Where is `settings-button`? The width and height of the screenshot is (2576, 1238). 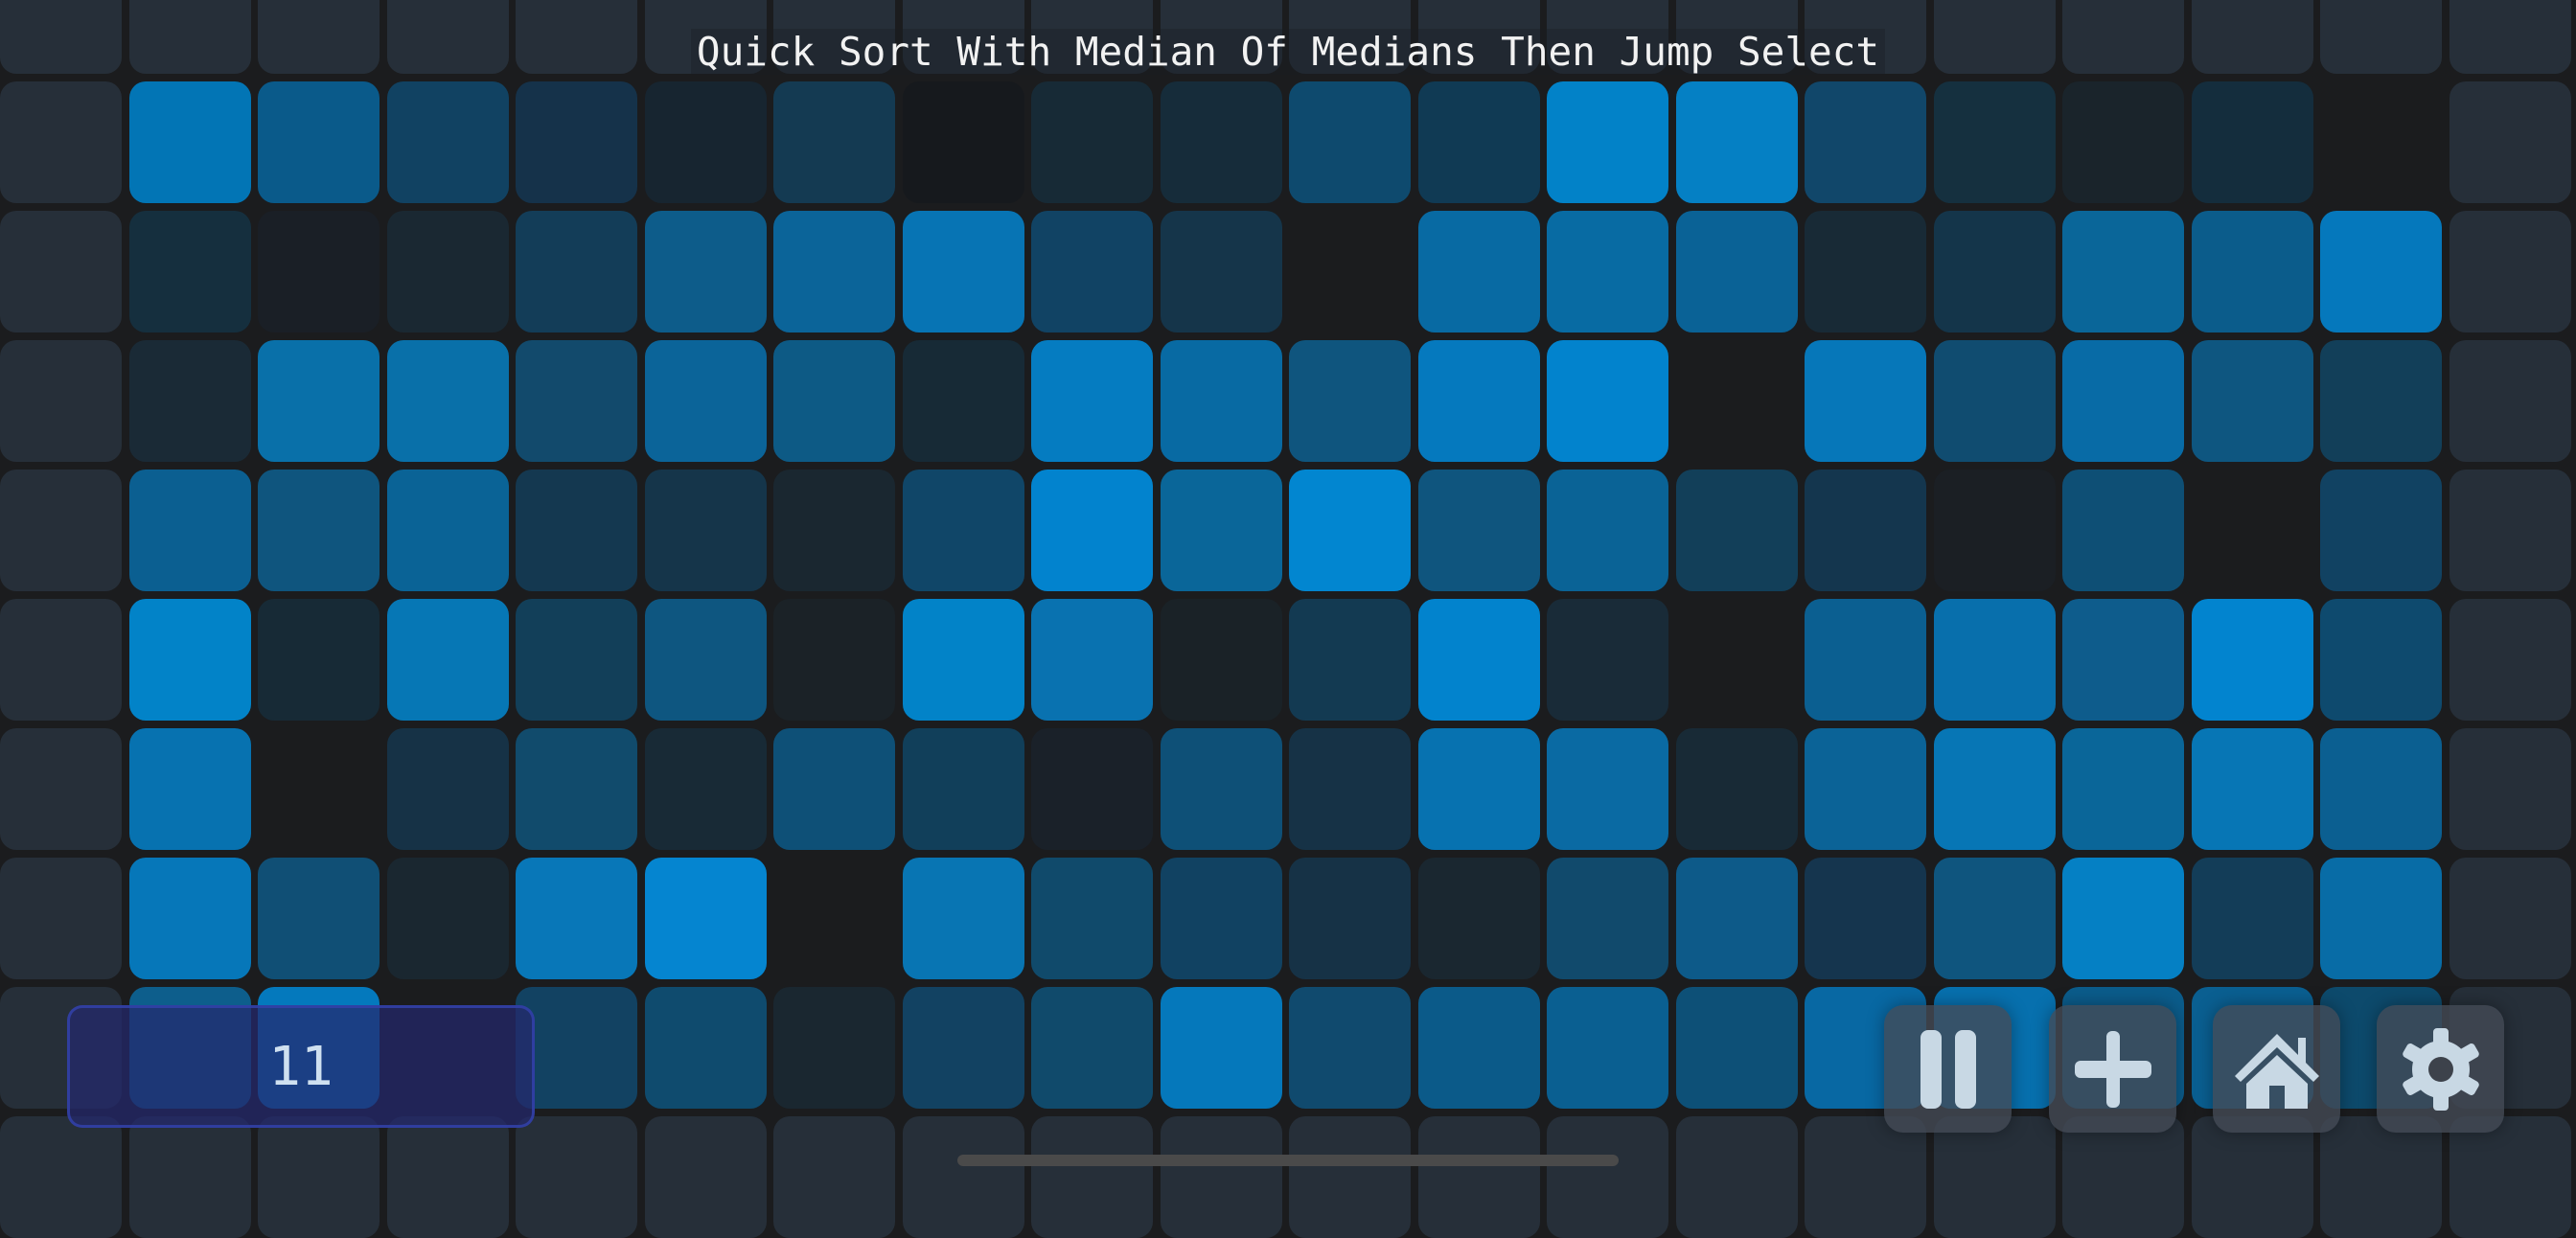 settings-button is located at coordinates (2440, 1069).